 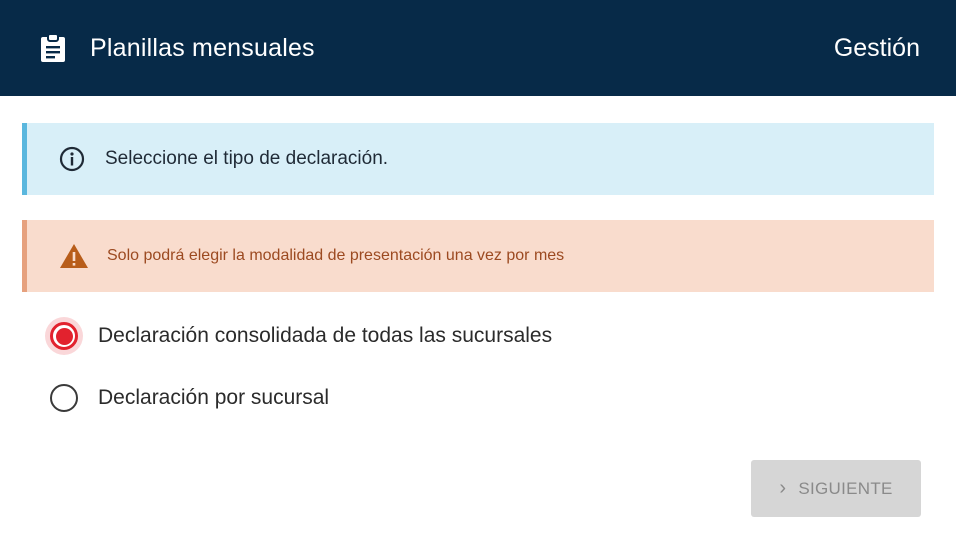 What do you see at coordinates (214, 397) in the screenshot?
I see `option-by-branch-label: Declaración por sucursal` at bounding box center [214, 397].